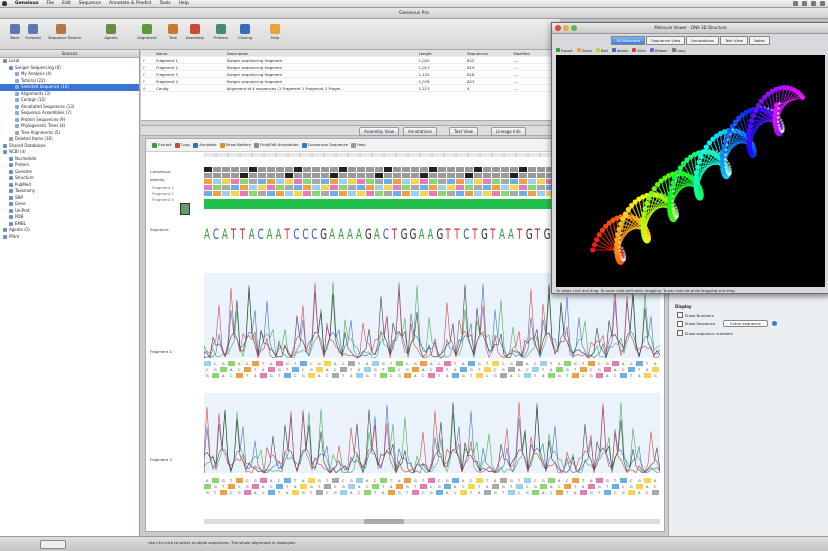  Describe the element at coordinates (195, 35) in the screenshot. I see `toolbar-assembly-button: Assembly` at that location.